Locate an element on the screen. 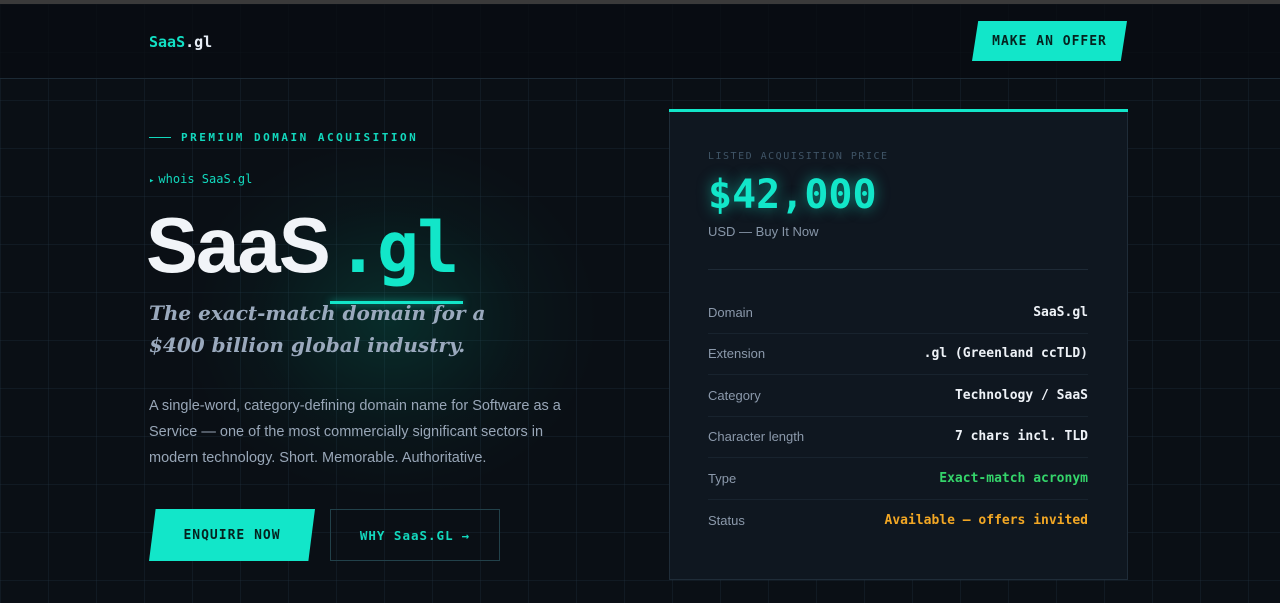 The image size is (1280, 603). whois-text: whois SaaS.gl is located at coordinates (205, 179).